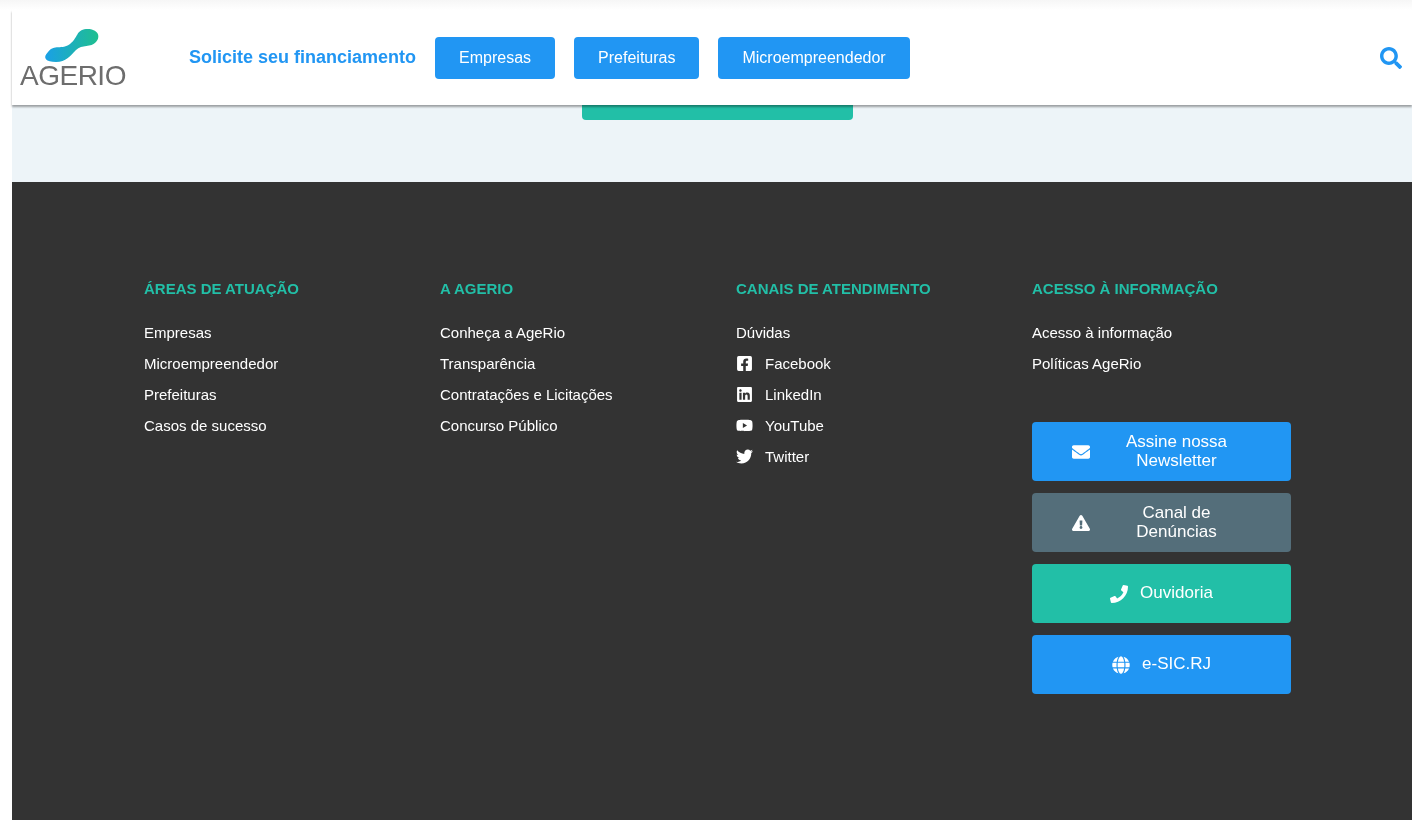 The height and width of the screenshot is (839, 1412). What do you see at coordinates (526, 394) in the screenshot?
I see `footer-link: Contratações e Licitações` at bounding box center [526, 394].